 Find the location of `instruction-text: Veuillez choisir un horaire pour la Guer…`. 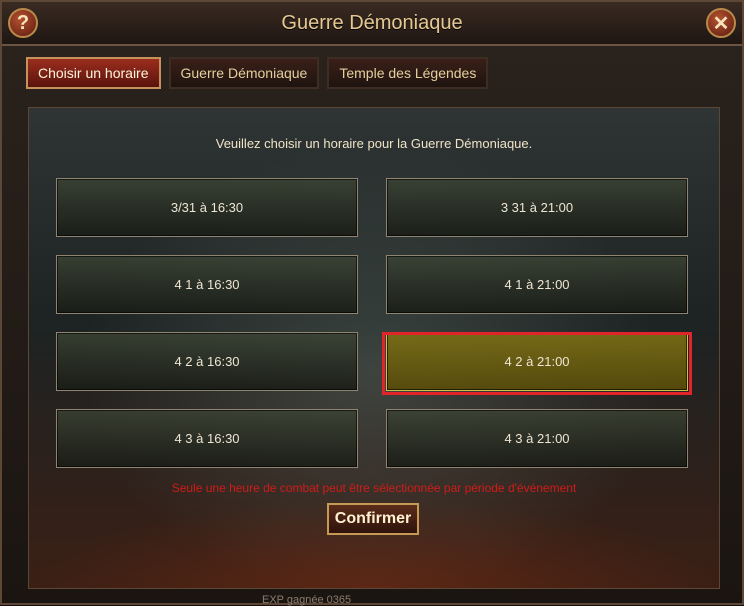

instruction-text: Veuillez choisir un horaire pour la Guer… is located at coordinates (374, 143).